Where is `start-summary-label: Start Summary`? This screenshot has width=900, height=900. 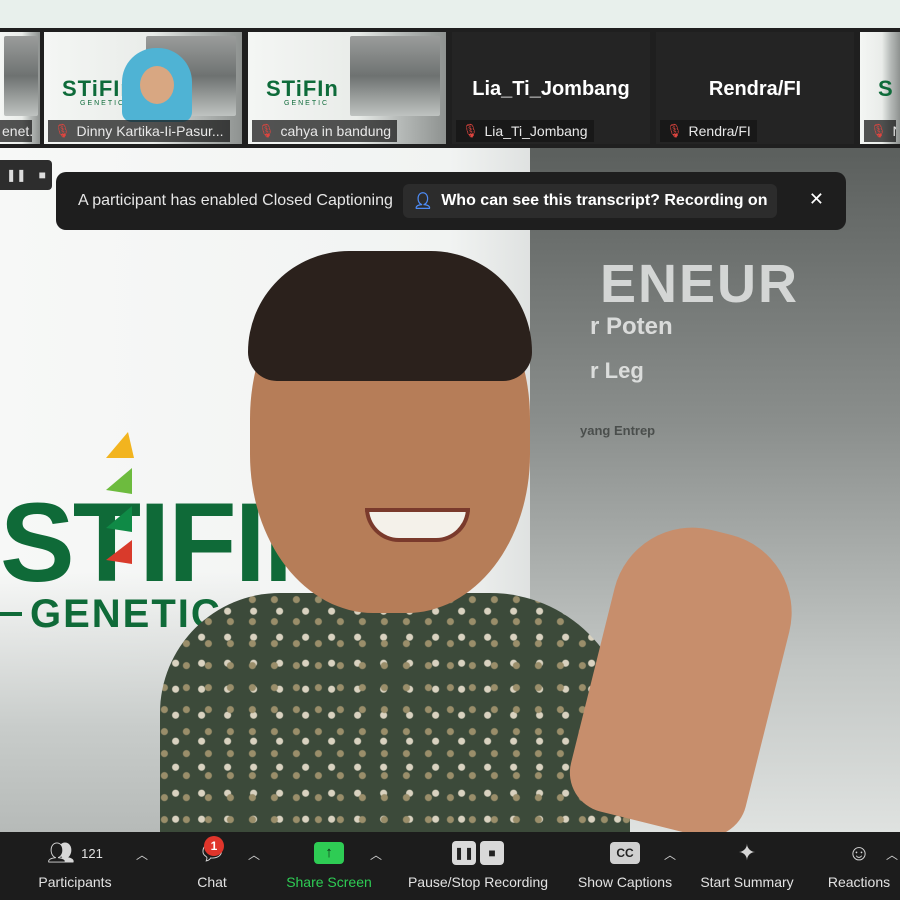
start-summary-label: Start Summary is located at coordinates (747, 882).